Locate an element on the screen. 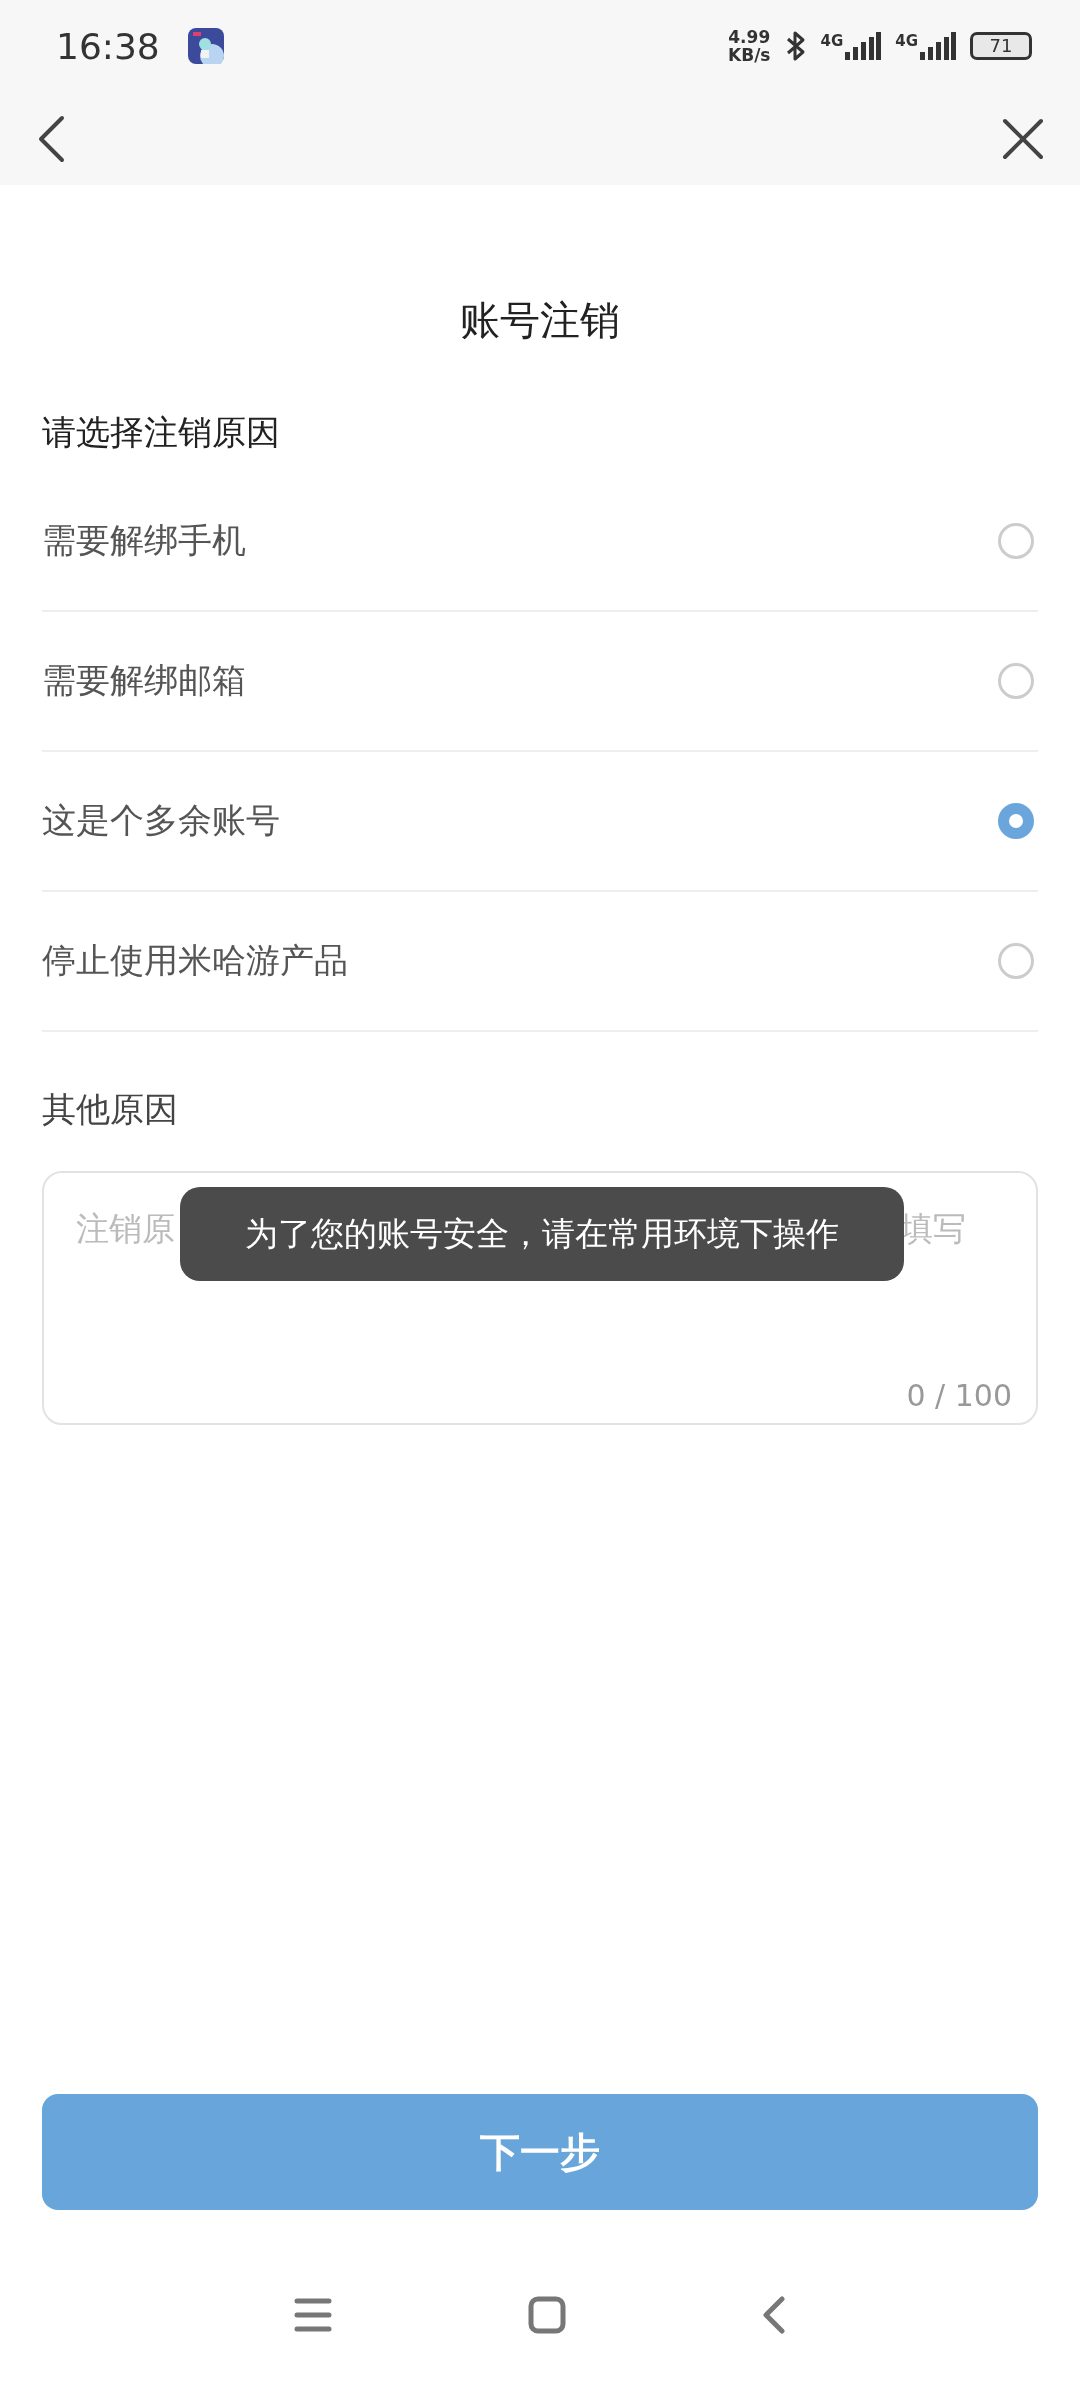  placeholder-text: 注销原 is located at coordinates (125, 1229).